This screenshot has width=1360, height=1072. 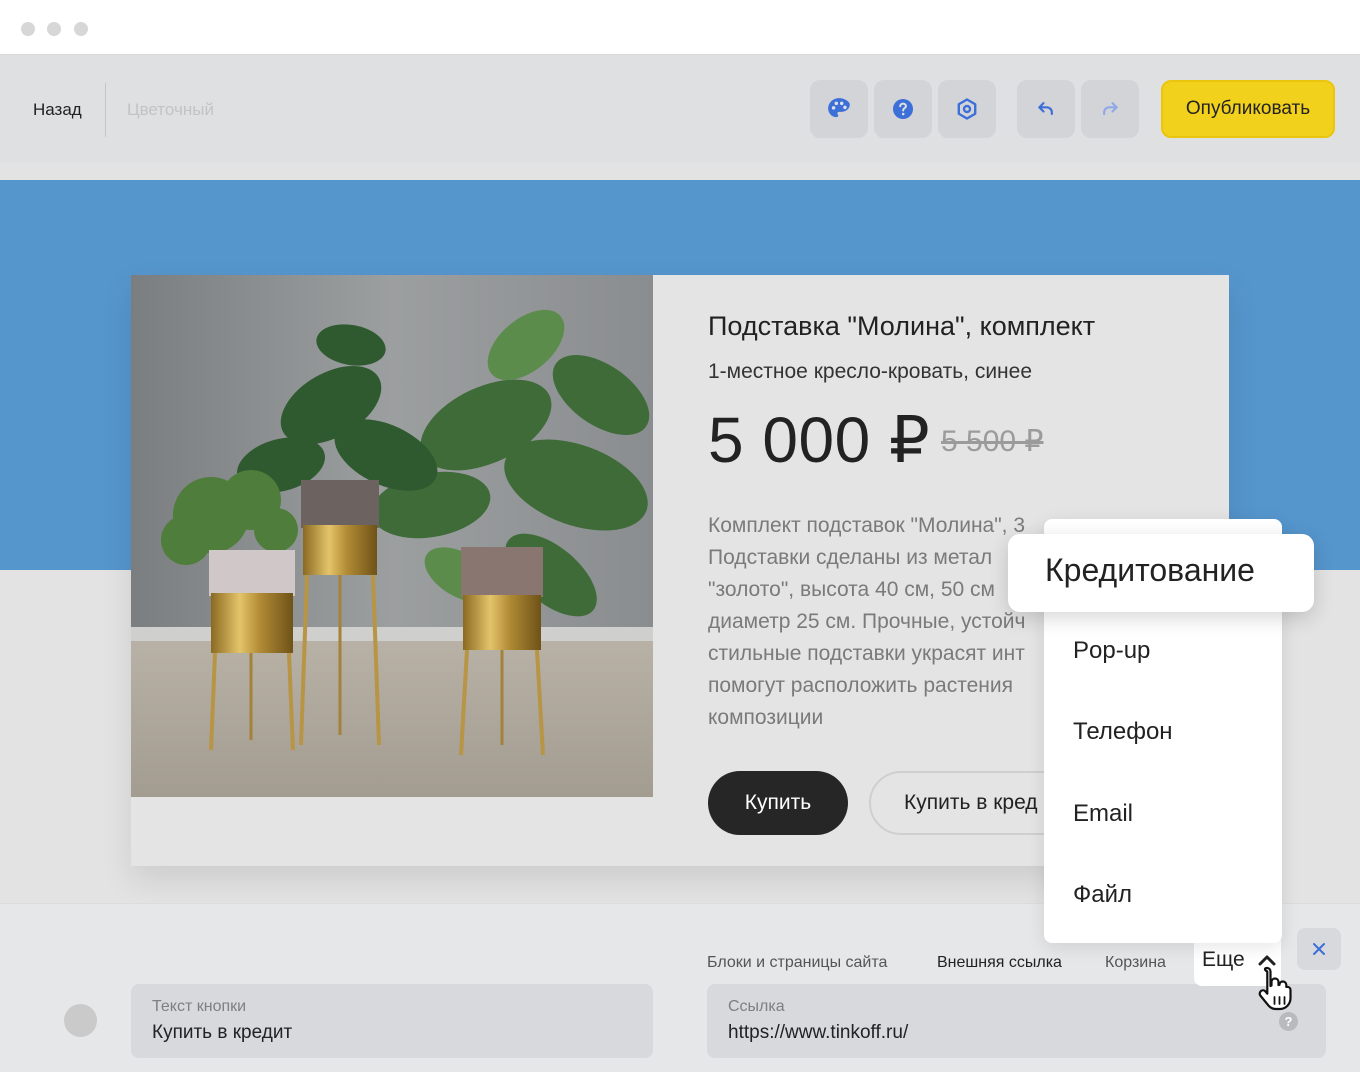 What do you see at coordinates (1123, 732) in the screenshot?
I see `menu-item-phone: Телефон` at bounding box center [1123, 732].